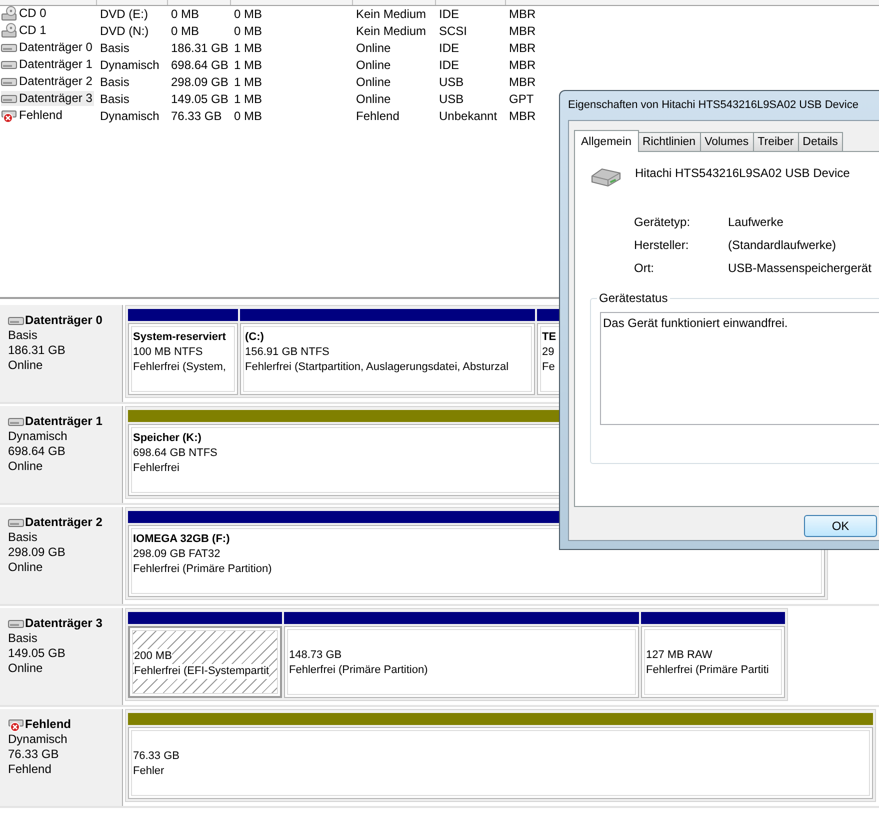  I want to click on property-label: Gerätetyp:, so click(663, 222).